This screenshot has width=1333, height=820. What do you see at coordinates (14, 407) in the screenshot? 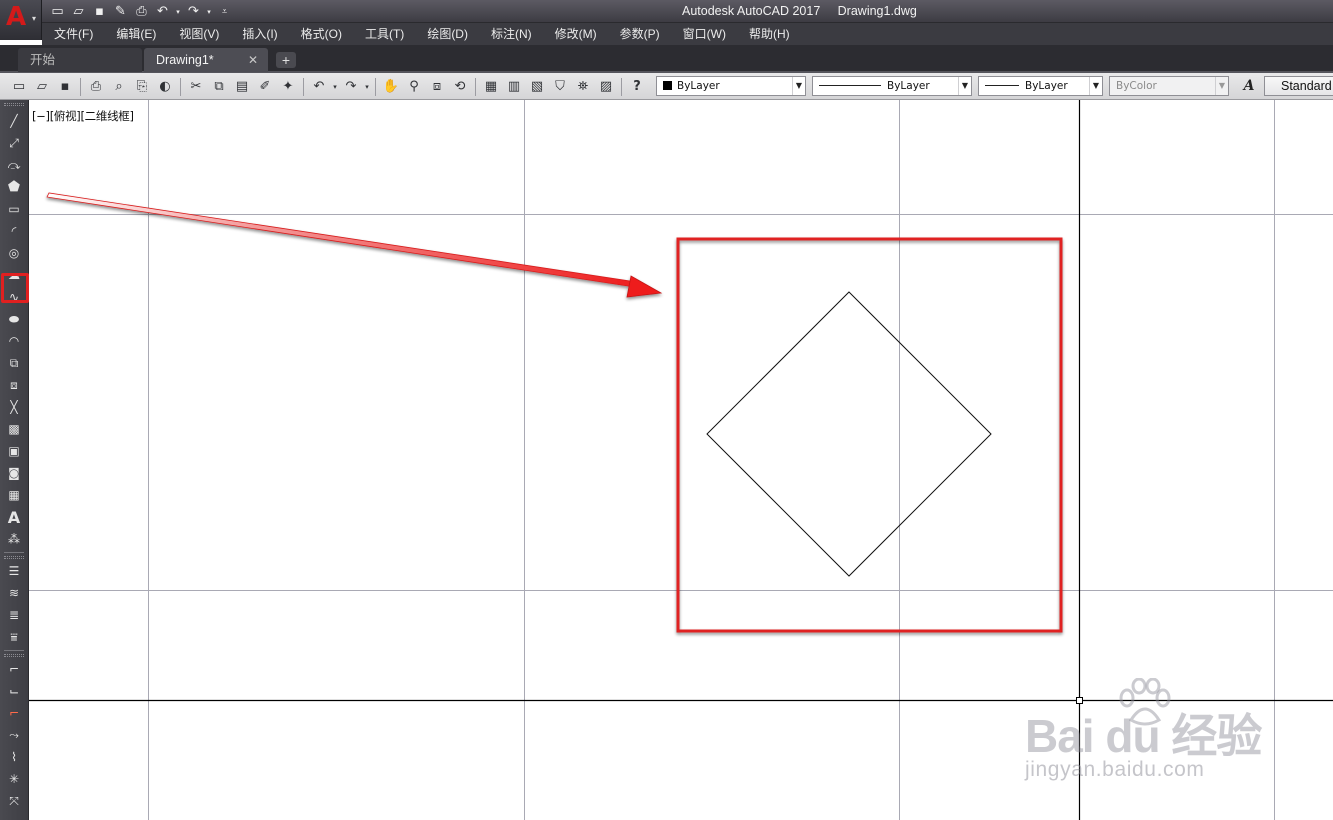
I see `point-icon: ╳` at bounding box center [14, 407].